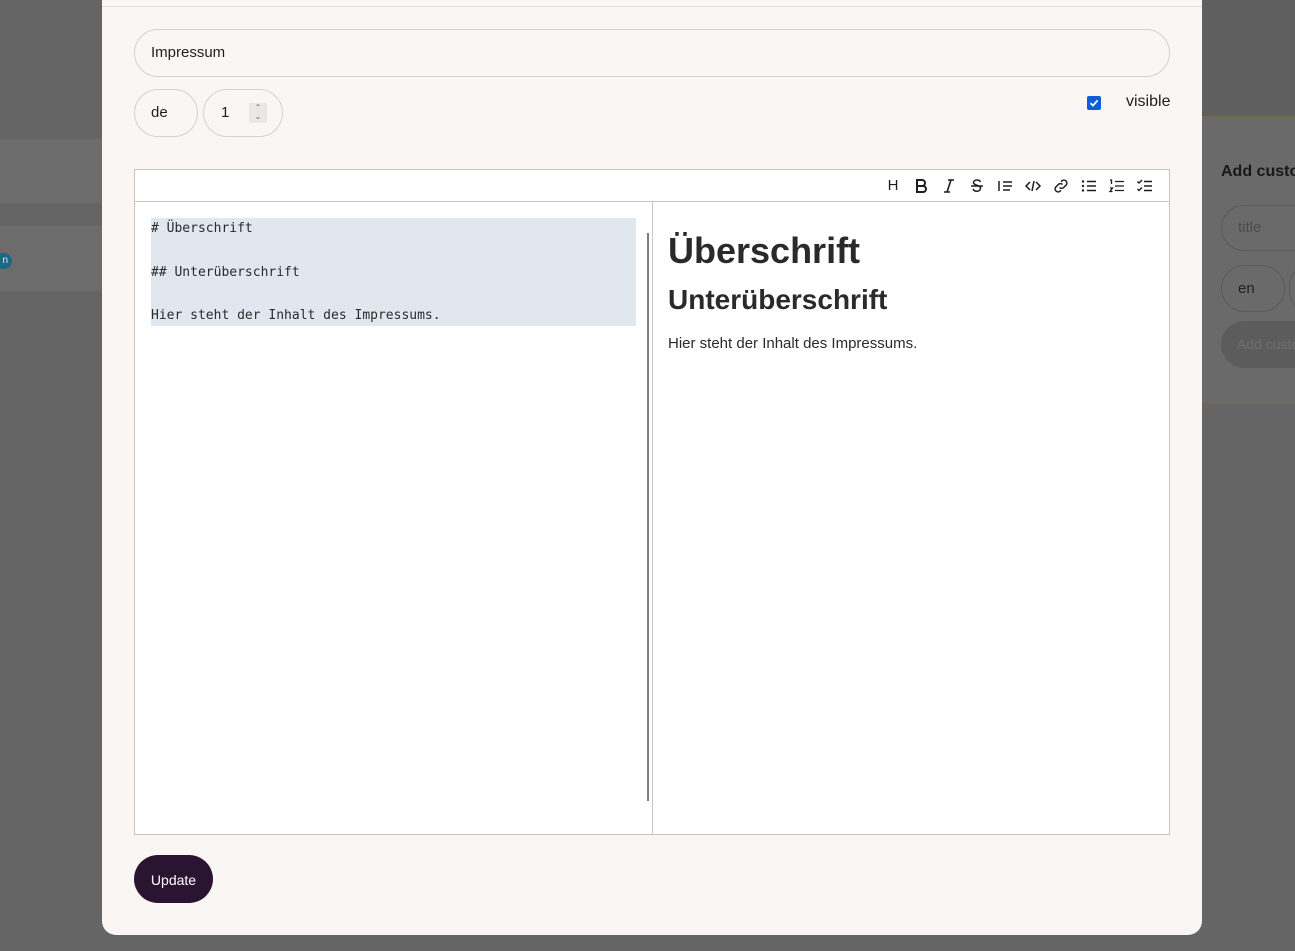 This screenshot has width=1295, height=951. What do you see at coordinates (1061, 186) in the screenshot?
I see `link-icon` at bounding box center [1061, 186].